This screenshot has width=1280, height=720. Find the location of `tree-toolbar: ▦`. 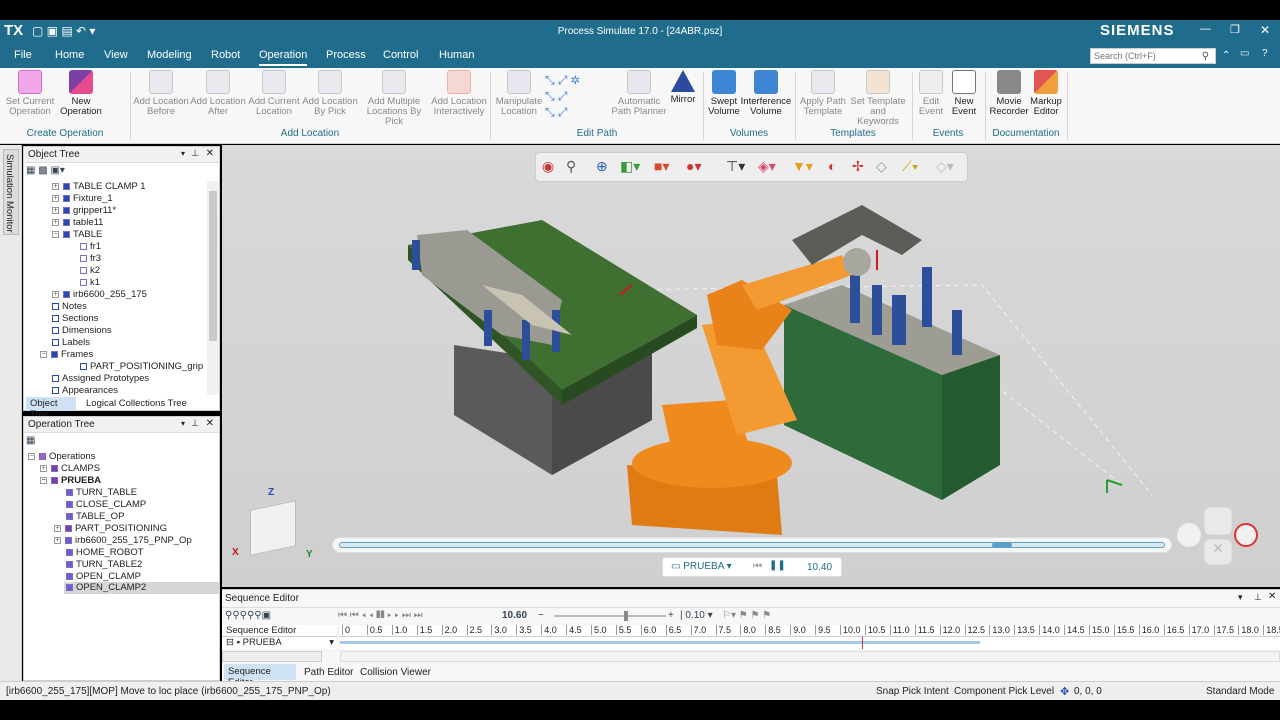

tree-toolbar: ▦ is located at coordinates (30, 440).